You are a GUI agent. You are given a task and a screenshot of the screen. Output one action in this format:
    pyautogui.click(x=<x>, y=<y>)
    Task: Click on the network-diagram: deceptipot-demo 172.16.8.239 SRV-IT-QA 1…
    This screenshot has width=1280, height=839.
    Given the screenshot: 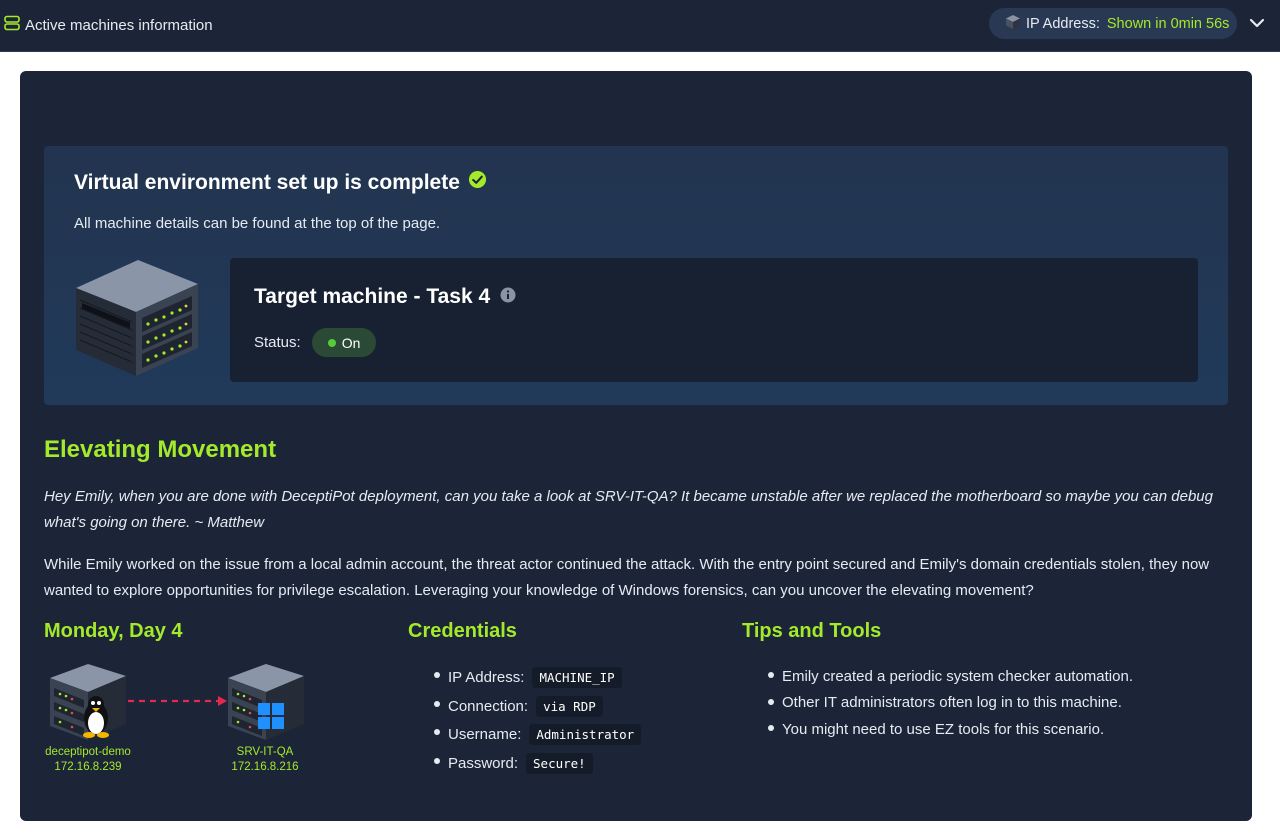 What is the action you would take?
    pyautogui.click(x=179, y=720)
    